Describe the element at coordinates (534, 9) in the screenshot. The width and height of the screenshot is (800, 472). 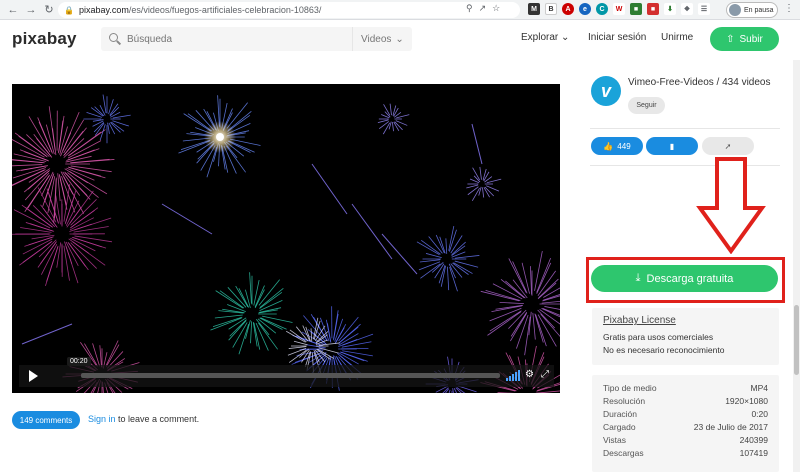
I see `gmail-extension-icon: M` at that location.